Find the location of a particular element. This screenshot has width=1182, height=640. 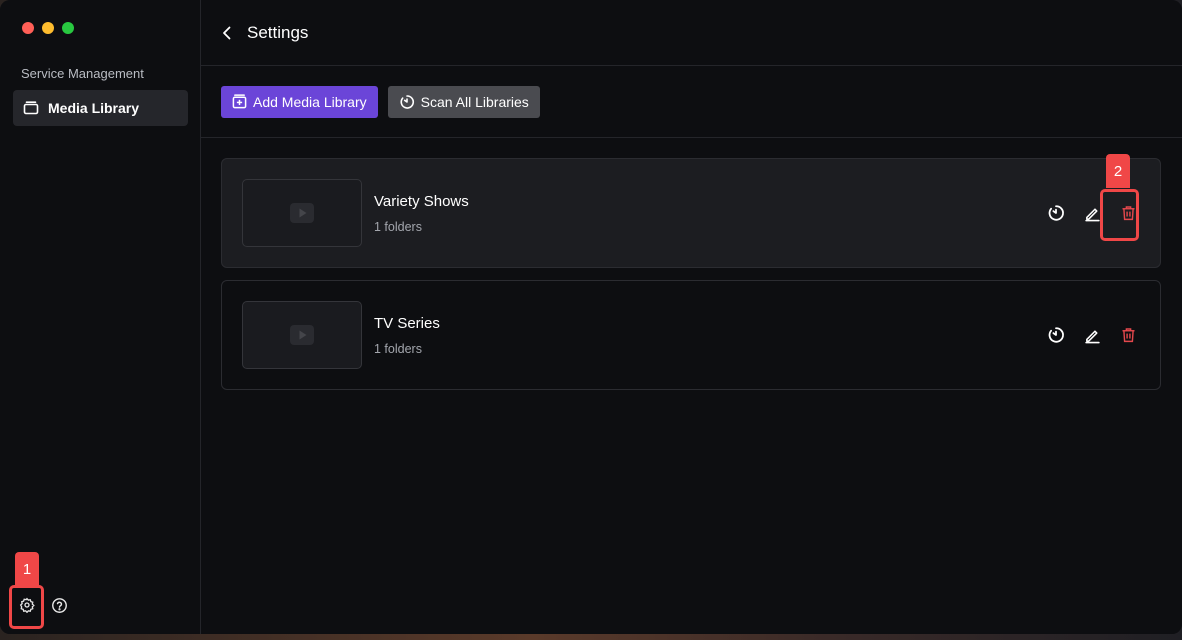

library-actions is located at coordinates (1092, 335).